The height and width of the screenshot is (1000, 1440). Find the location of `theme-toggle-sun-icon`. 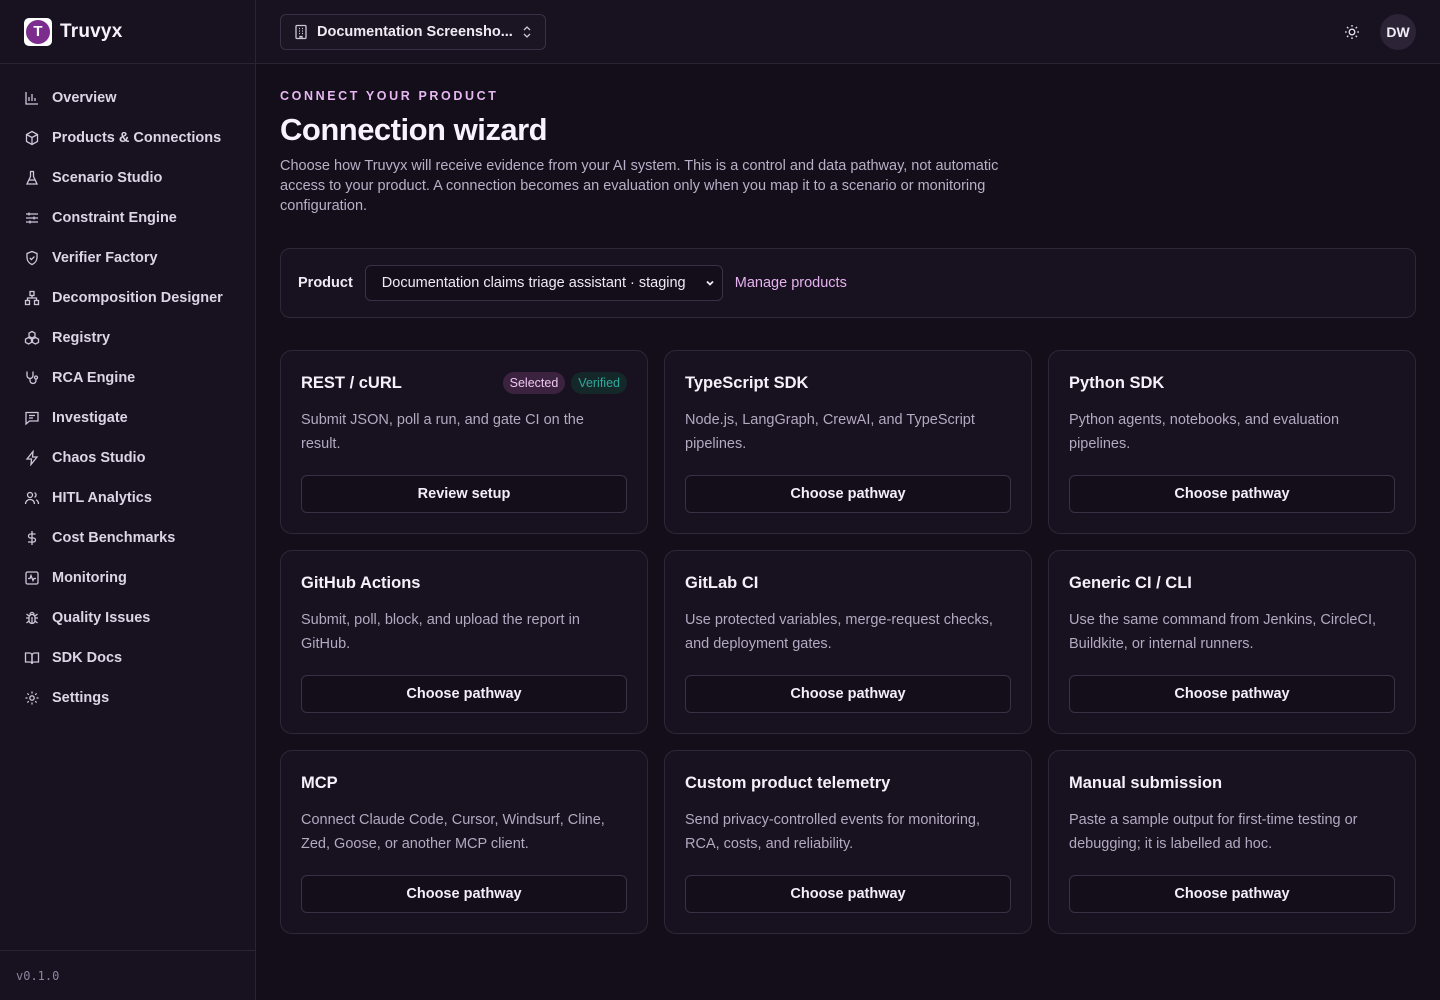

theme-toggle-sun-icon is located at coordinates (1352, 32).